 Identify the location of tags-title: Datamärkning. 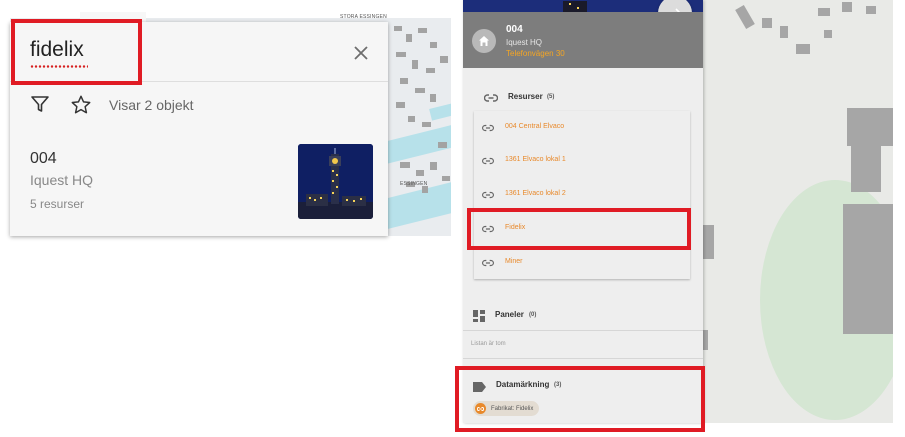
(523, 384).